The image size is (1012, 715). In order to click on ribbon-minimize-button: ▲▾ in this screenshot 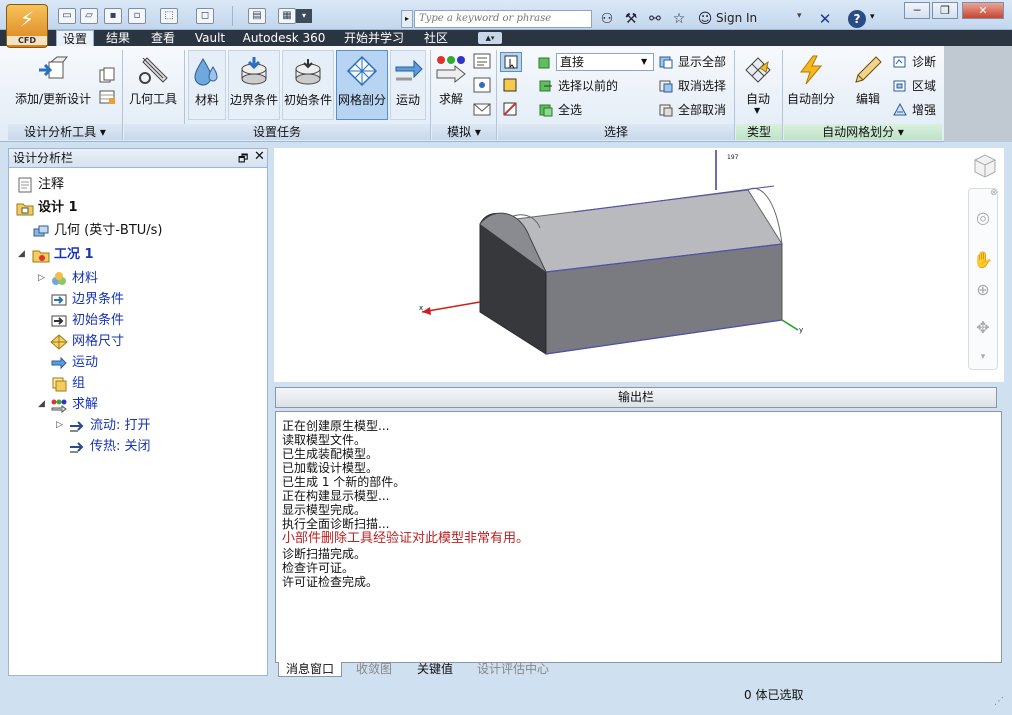, I will do `click(490, 38)`.